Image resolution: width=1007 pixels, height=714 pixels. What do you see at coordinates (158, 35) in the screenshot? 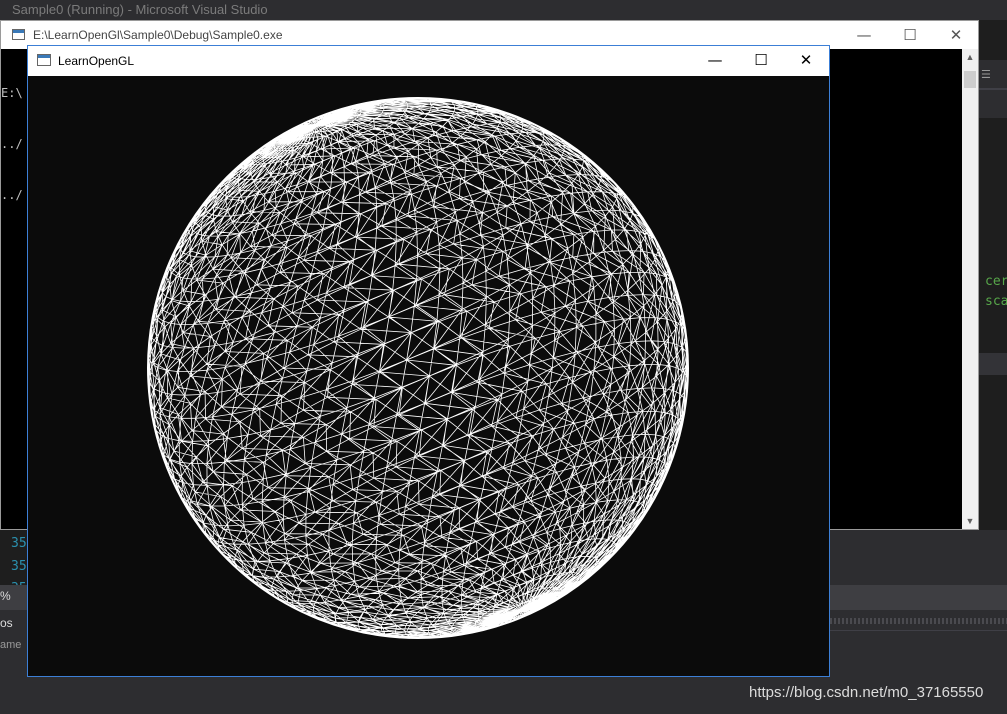
I see `console-title: E:\LearnOpenGl\Sample0\Debug\Sample0.exe` at bounding box center [158, 35].